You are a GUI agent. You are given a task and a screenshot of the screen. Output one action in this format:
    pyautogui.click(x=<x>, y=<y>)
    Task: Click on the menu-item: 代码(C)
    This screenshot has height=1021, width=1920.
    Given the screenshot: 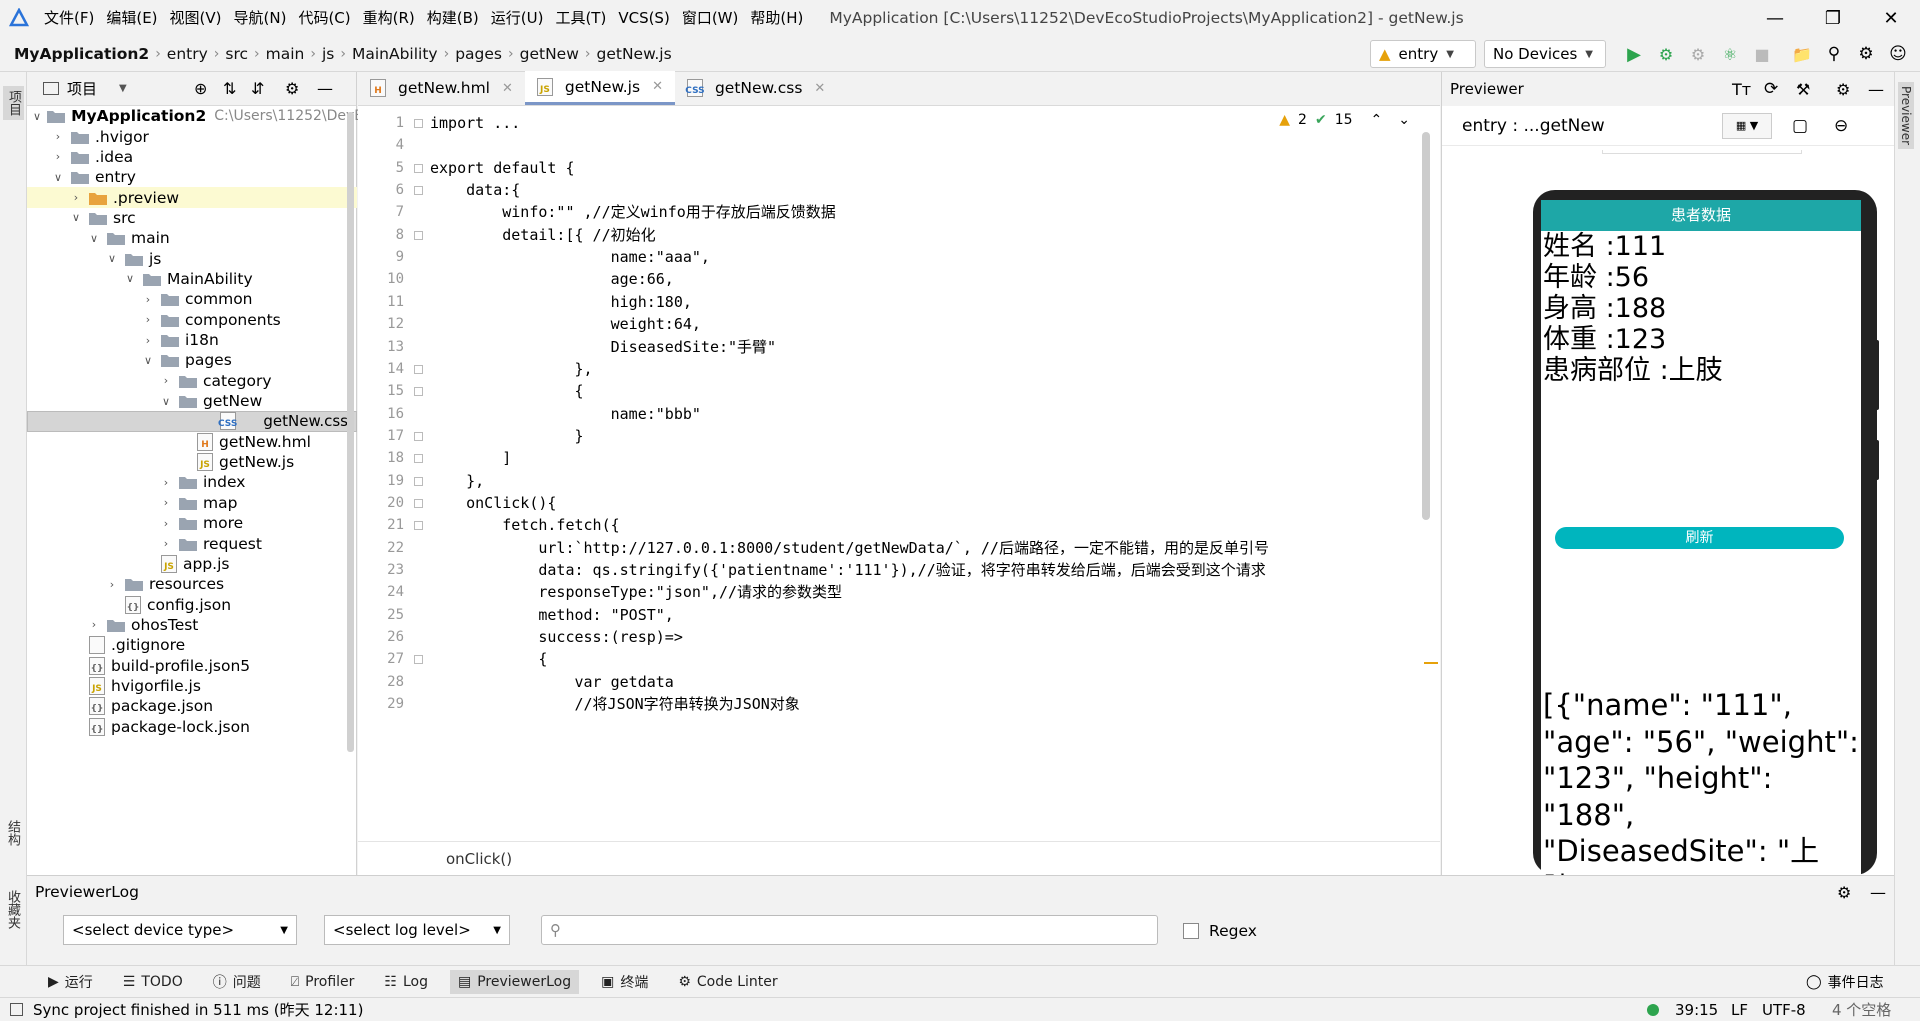 What is the action you would take?
    pyautogui.click(x=324, y=18)
    